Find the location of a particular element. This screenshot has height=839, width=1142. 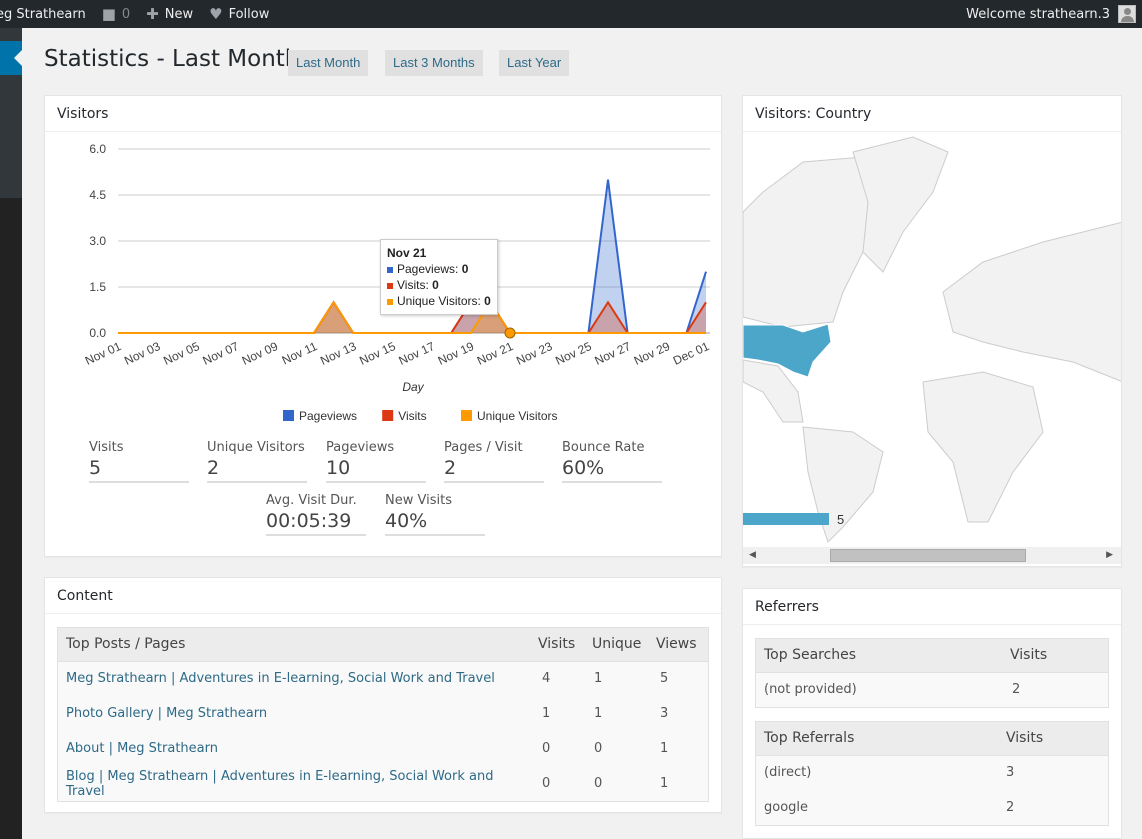

x-axis-title: Day is located at coordinates (413, 387).